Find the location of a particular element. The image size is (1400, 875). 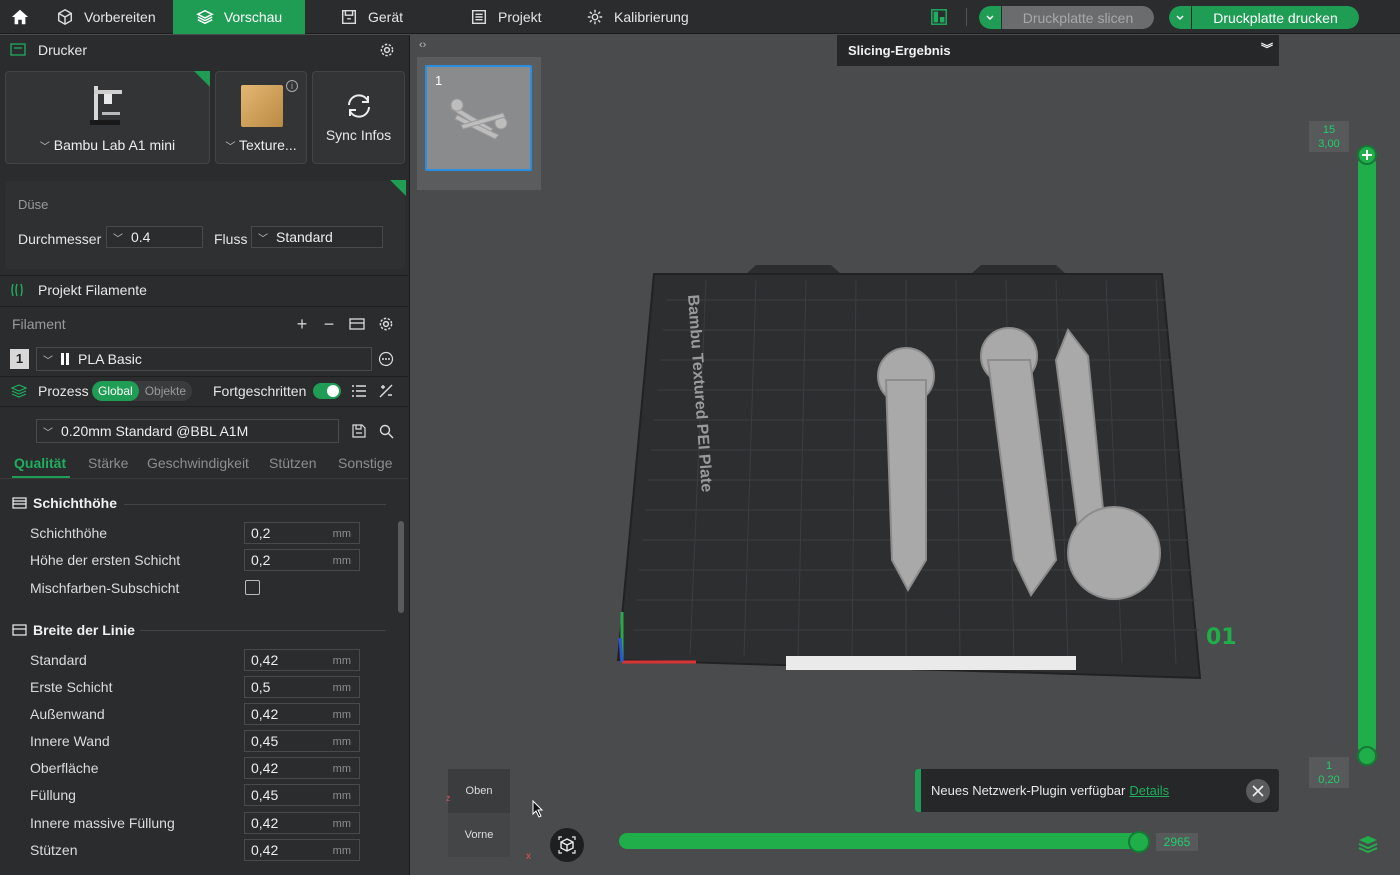

line-width-solid-infill-input: 0,42 mm is located at coordinates (302, 823).